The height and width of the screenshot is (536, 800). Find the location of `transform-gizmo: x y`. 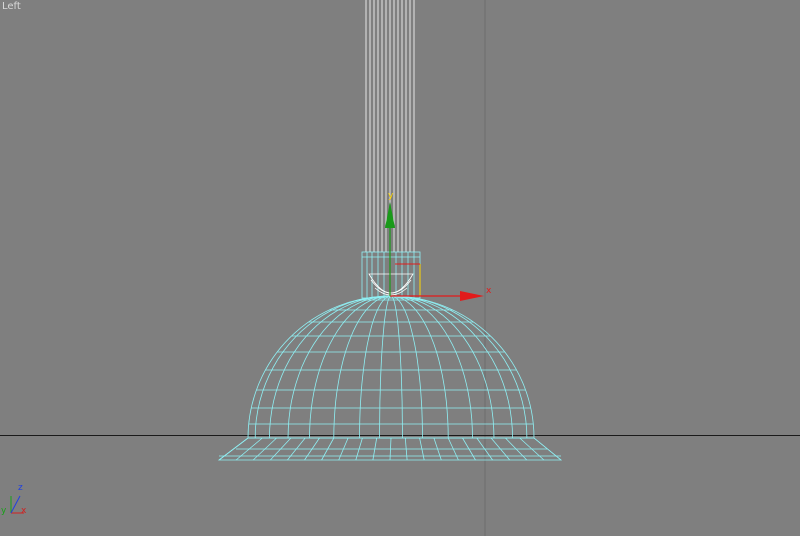

transform-gizmo: x y is located at coordinates (438, 246).